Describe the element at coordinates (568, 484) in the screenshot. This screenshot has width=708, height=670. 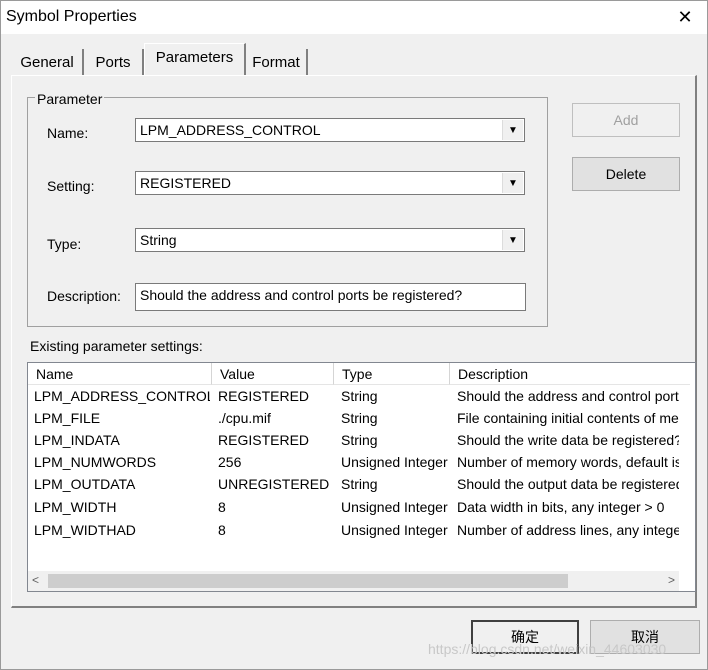
I see `cell-description: Should the output data be registered?` at that location.